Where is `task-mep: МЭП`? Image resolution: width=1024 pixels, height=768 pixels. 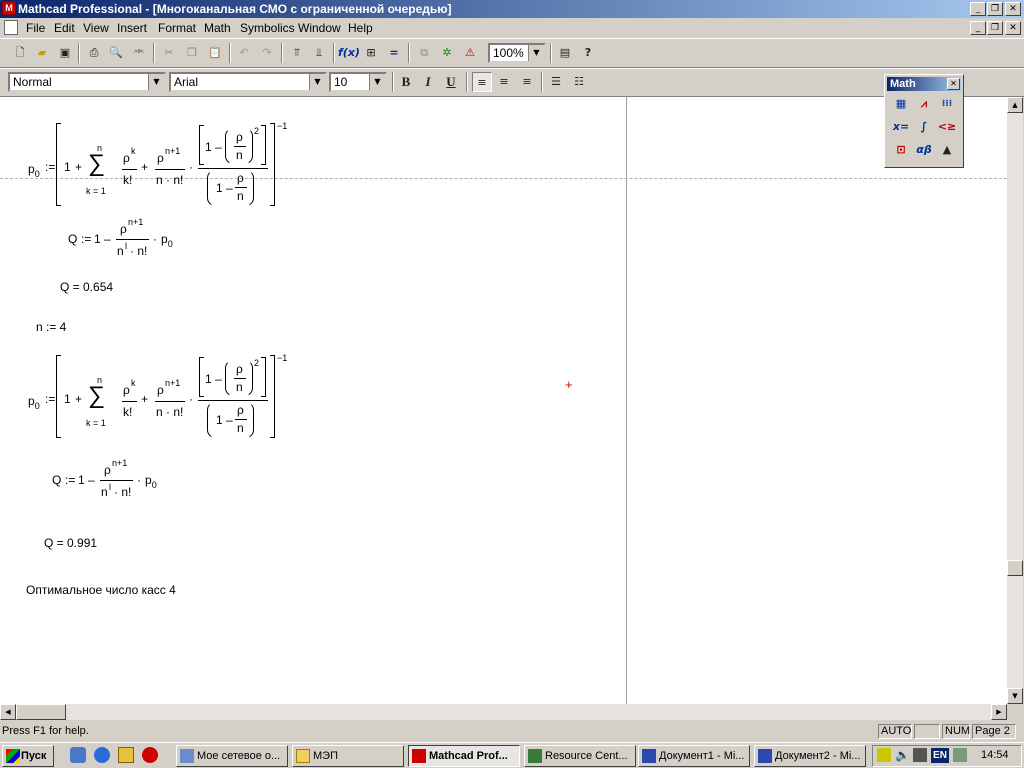
task-mep: МЭП is located at coordinates (348, 756).